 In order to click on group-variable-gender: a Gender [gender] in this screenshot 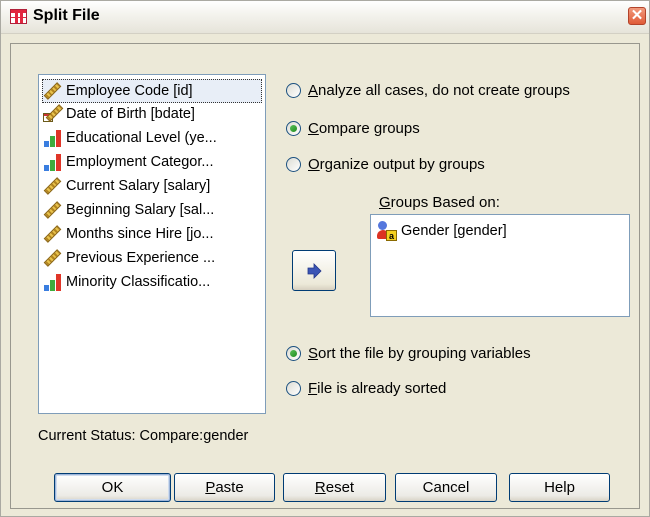, I will do `click(442, 231)`.